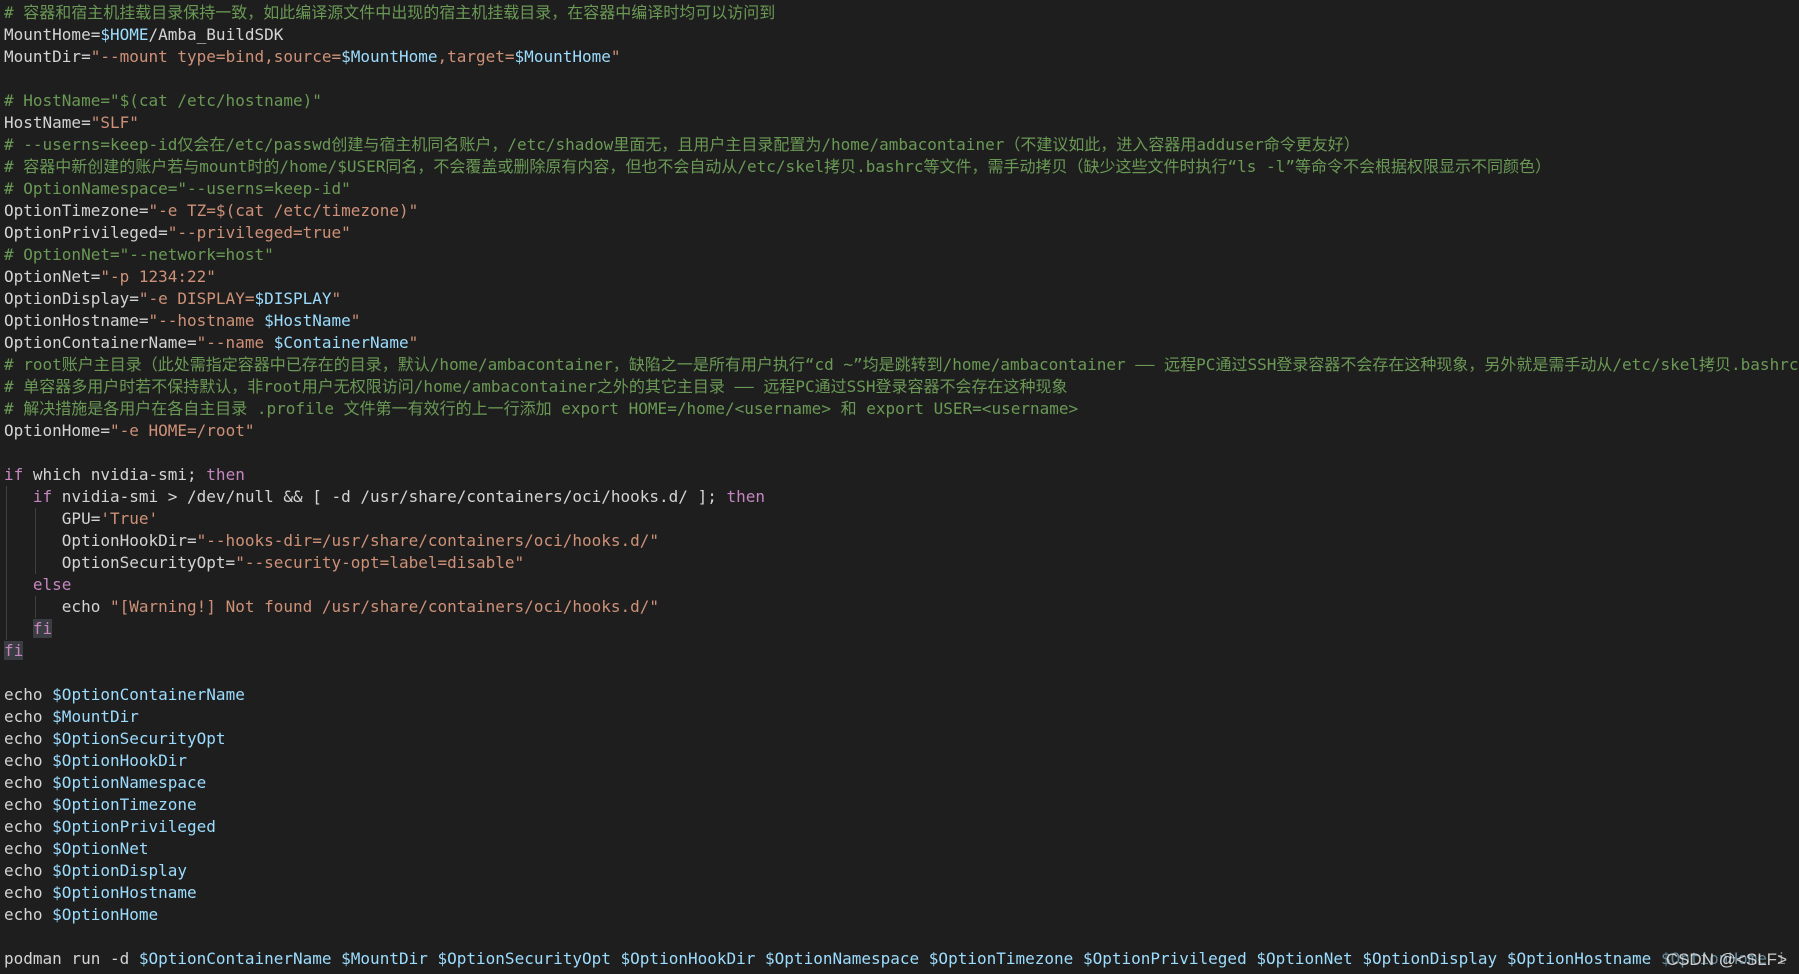 Image resolution: width=1799 pixels, height=974 pixels. I want to click on code-token-string: ,target=, so click(476, 56).